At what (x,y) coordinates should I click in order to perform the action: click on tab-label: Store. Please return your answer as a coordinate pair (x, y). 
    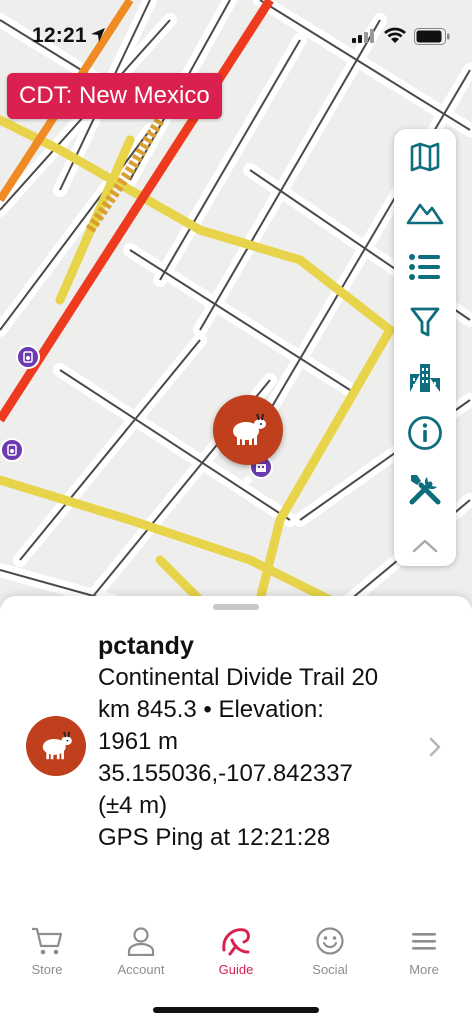
    Looking at the image, I should click on (47, 969).